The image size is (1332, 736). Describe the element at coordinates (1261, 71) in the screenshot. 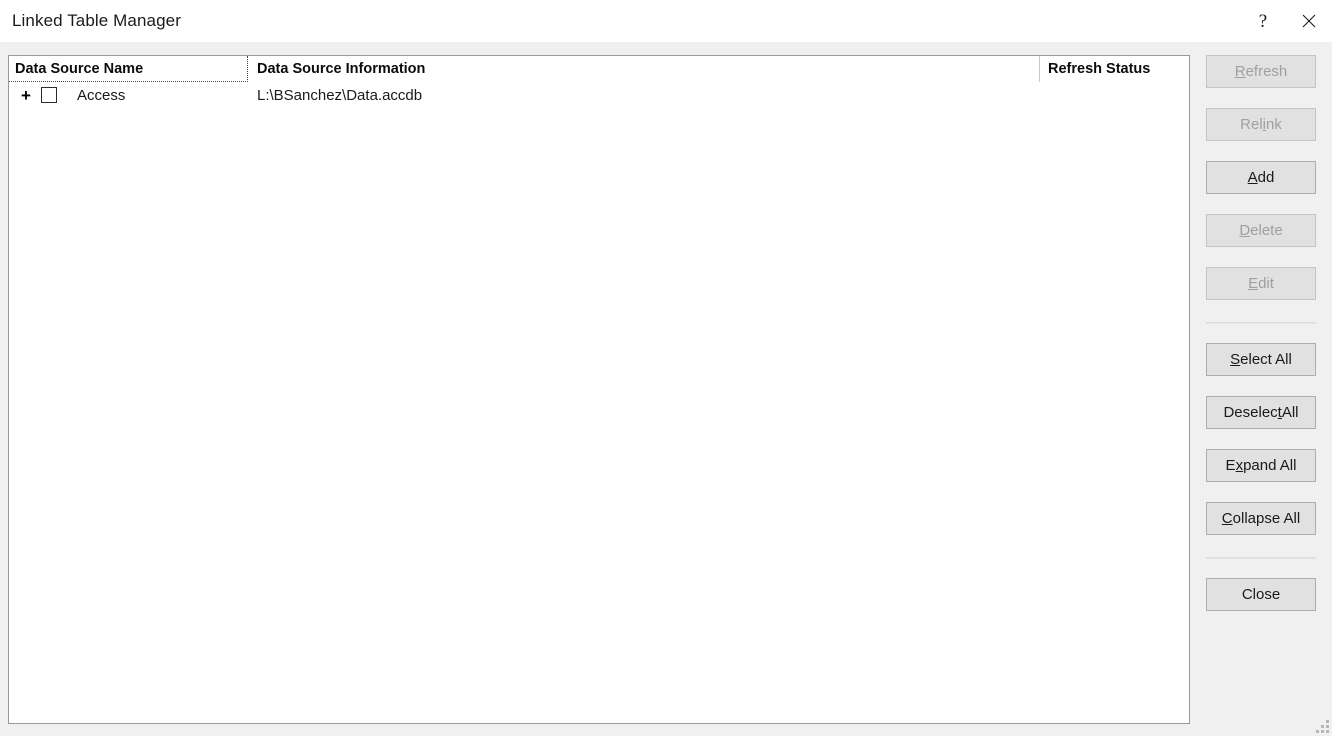

I see `refresh-button: Refresh` at that location.